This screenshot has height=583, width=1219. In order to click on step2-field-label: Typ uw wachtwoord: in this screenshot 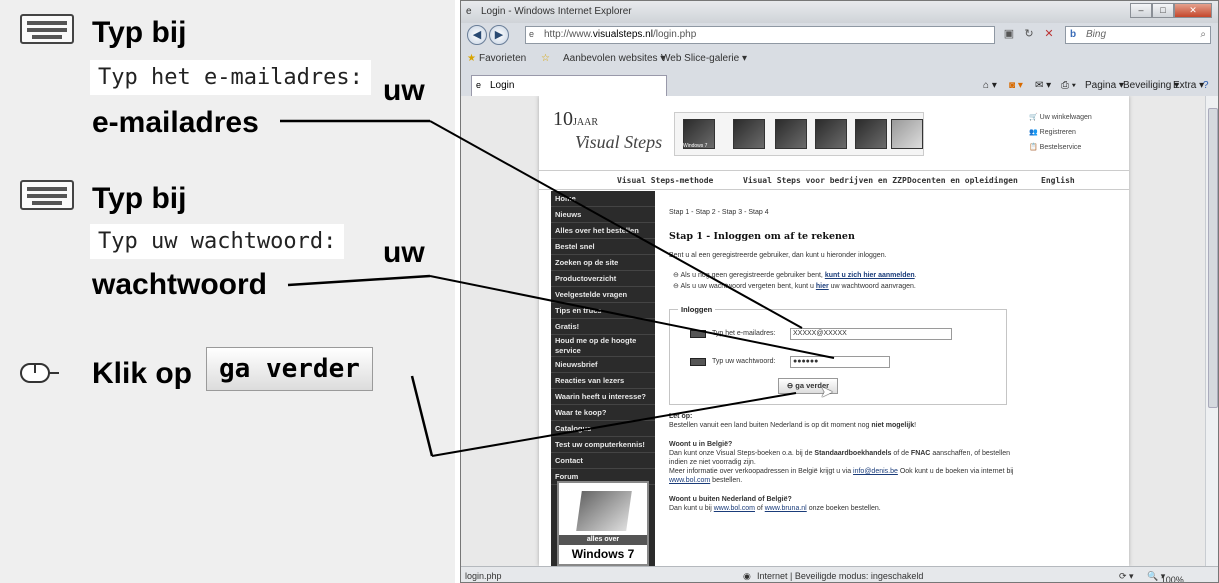, I will do `click(217, 241)`.